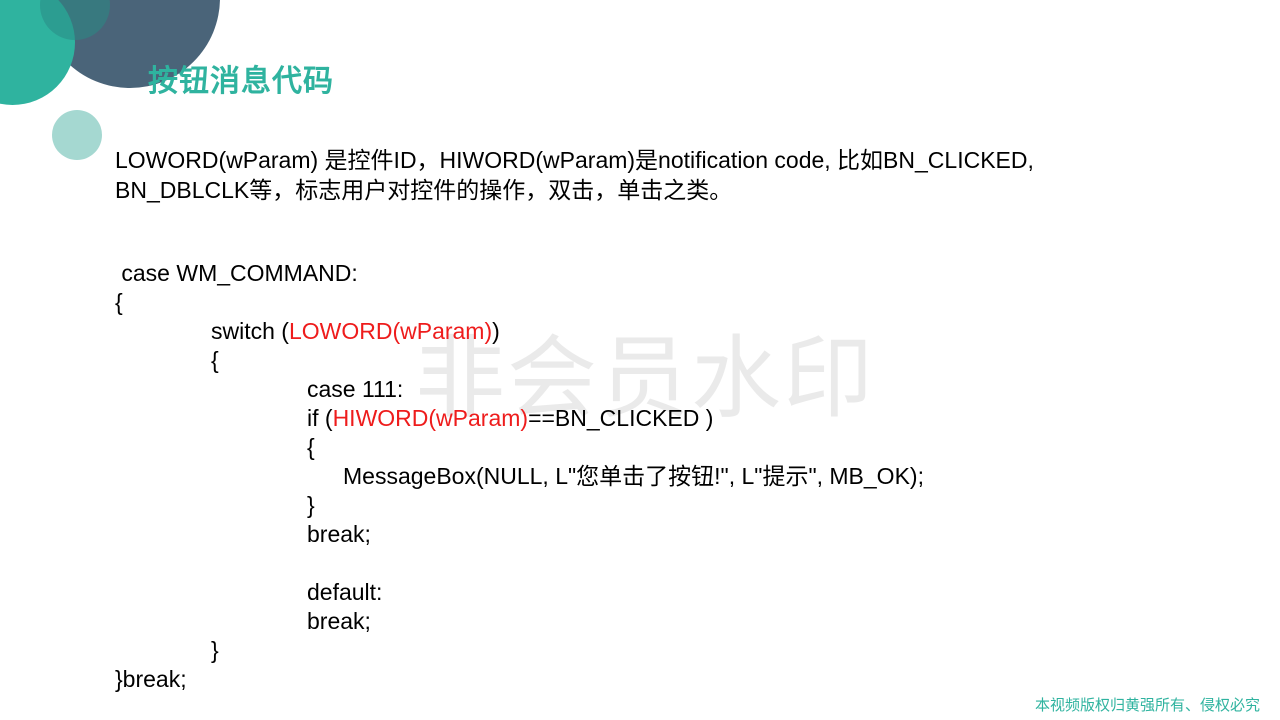  Describe the element at coordinates (430, 418) in the screenshot. I see `code-highlight: HIWORD(wParam)` at that location.